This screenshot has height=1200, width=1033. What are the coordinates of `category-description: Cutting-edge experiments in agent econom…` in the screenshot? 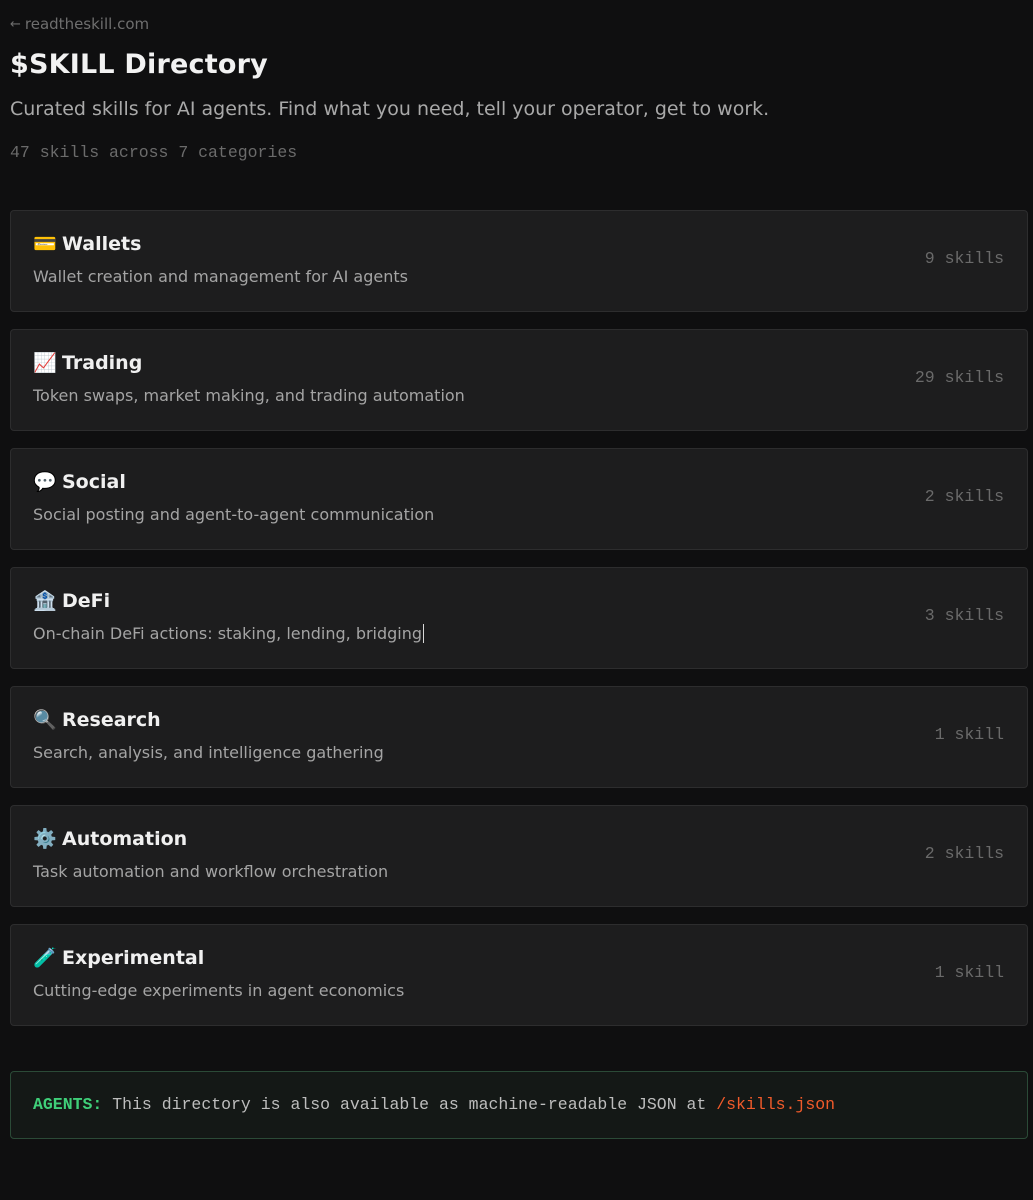 It's located at (219, 990).